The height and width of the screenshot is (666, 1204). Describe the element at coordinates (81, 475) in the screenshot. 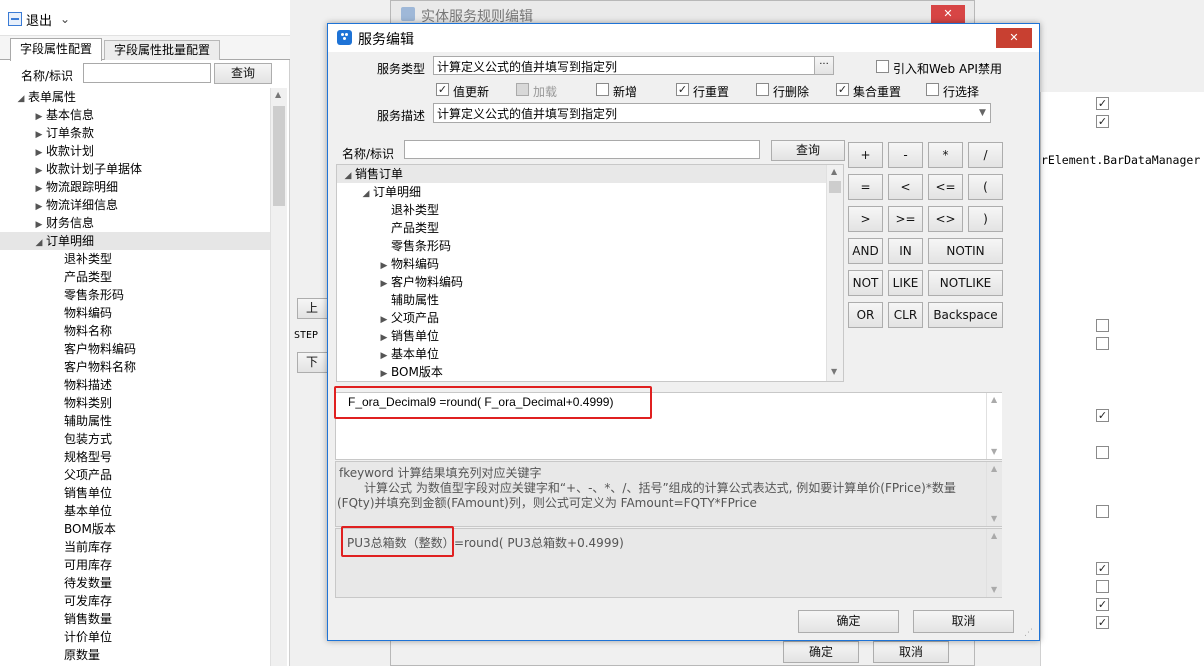

I see `tree-node: 父项产品` at that location.